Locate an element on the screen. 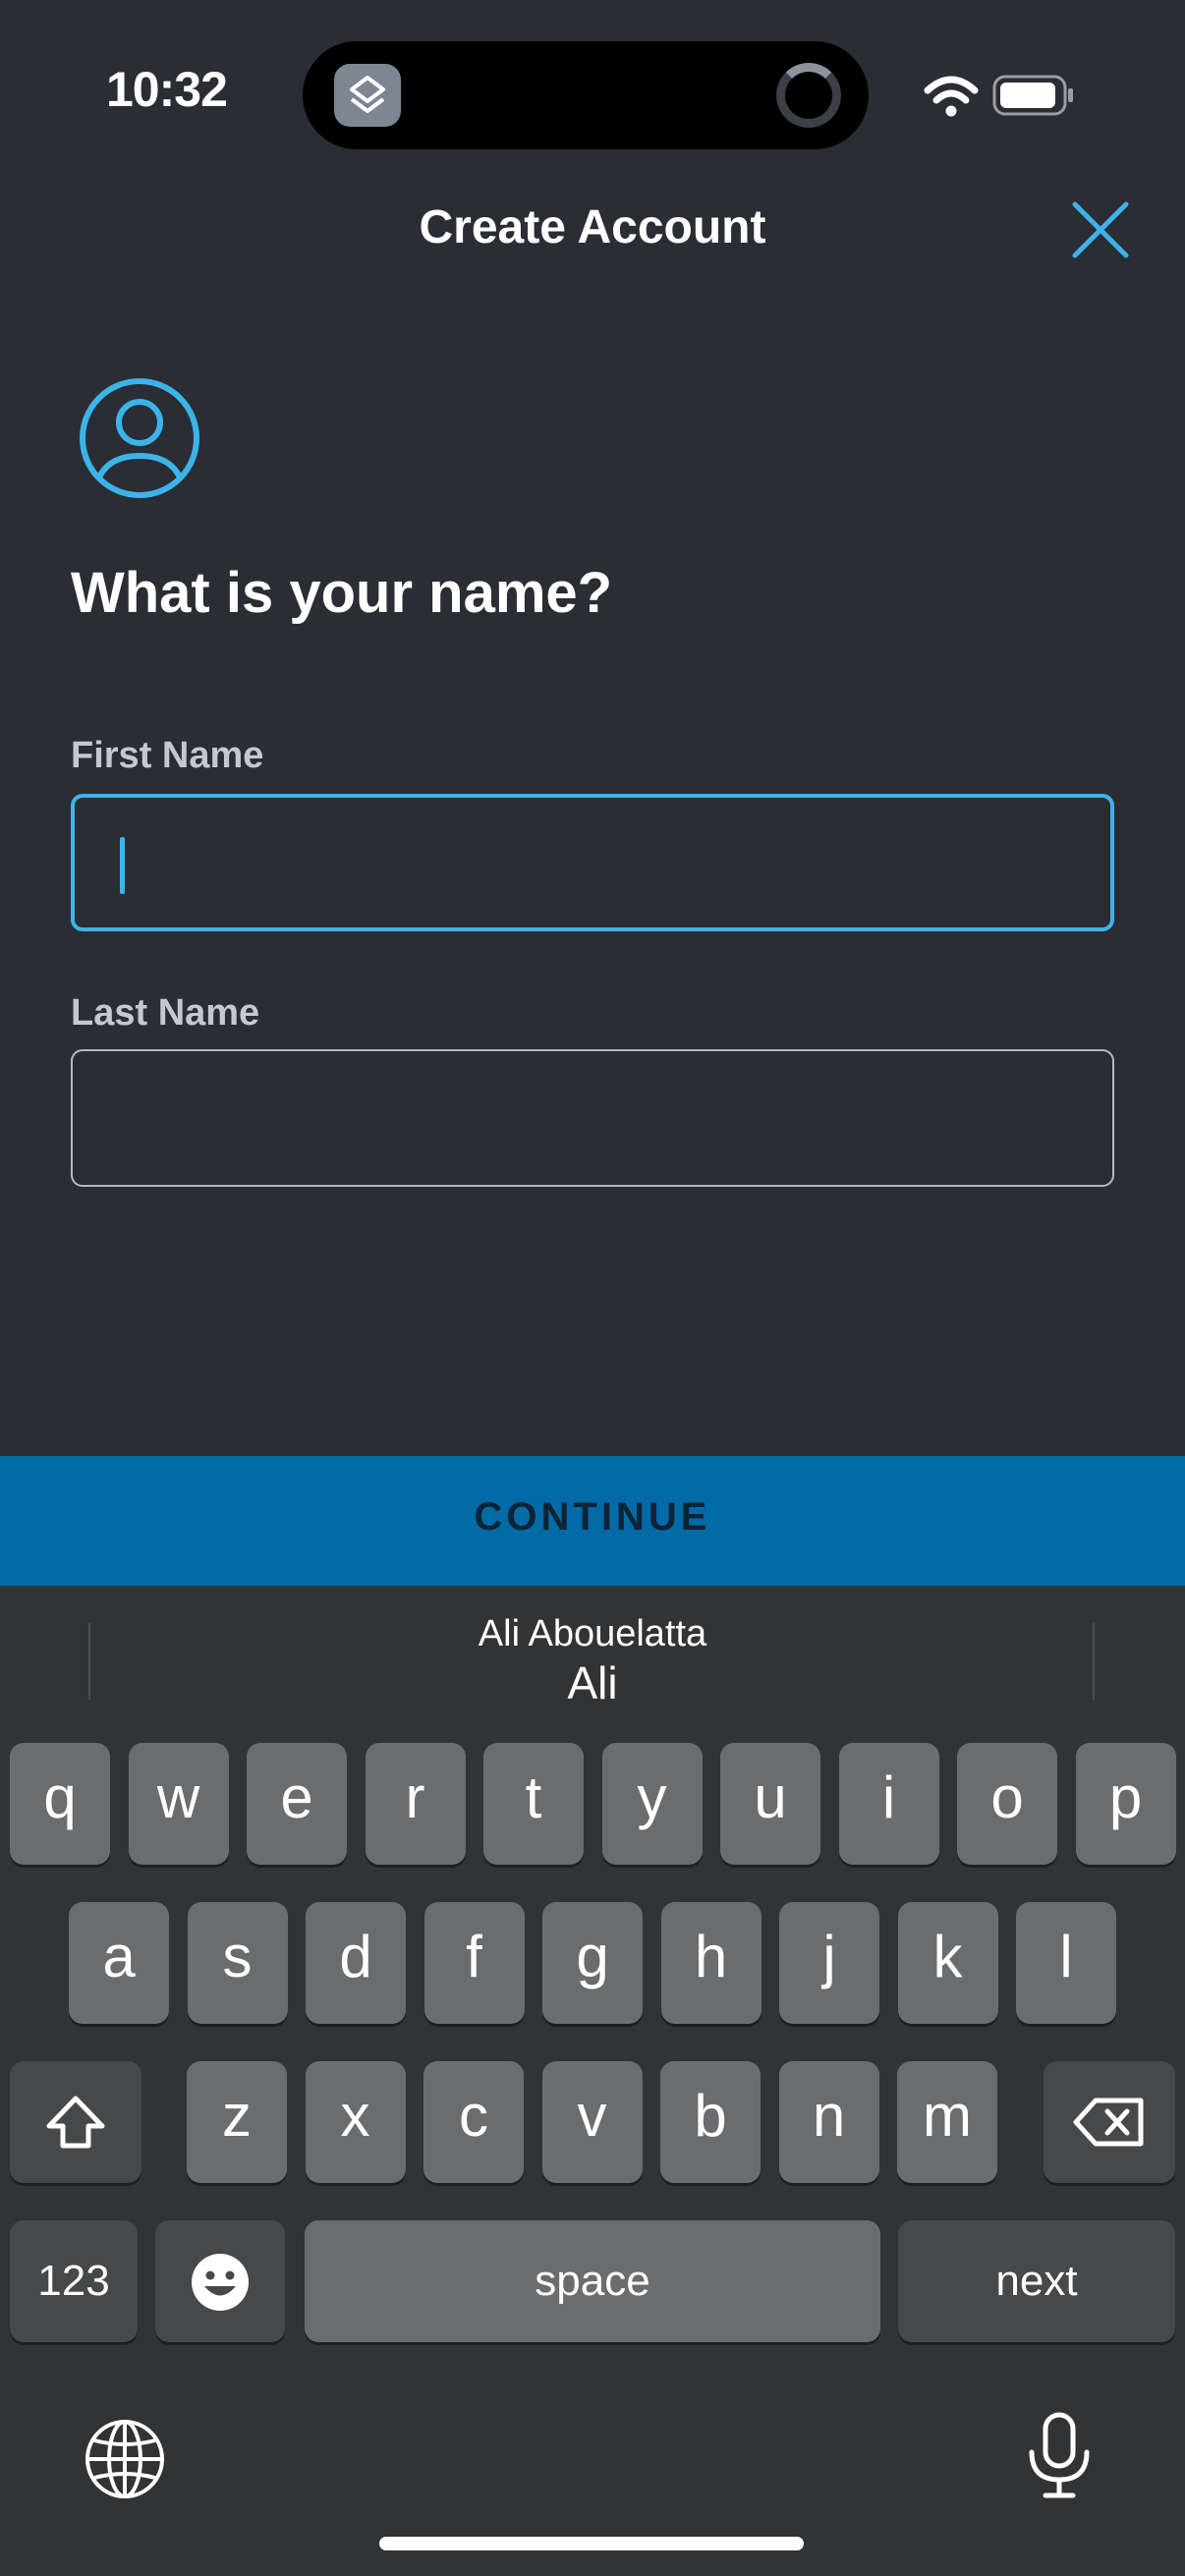  key-f: f is located at coordinates (474, 1963).